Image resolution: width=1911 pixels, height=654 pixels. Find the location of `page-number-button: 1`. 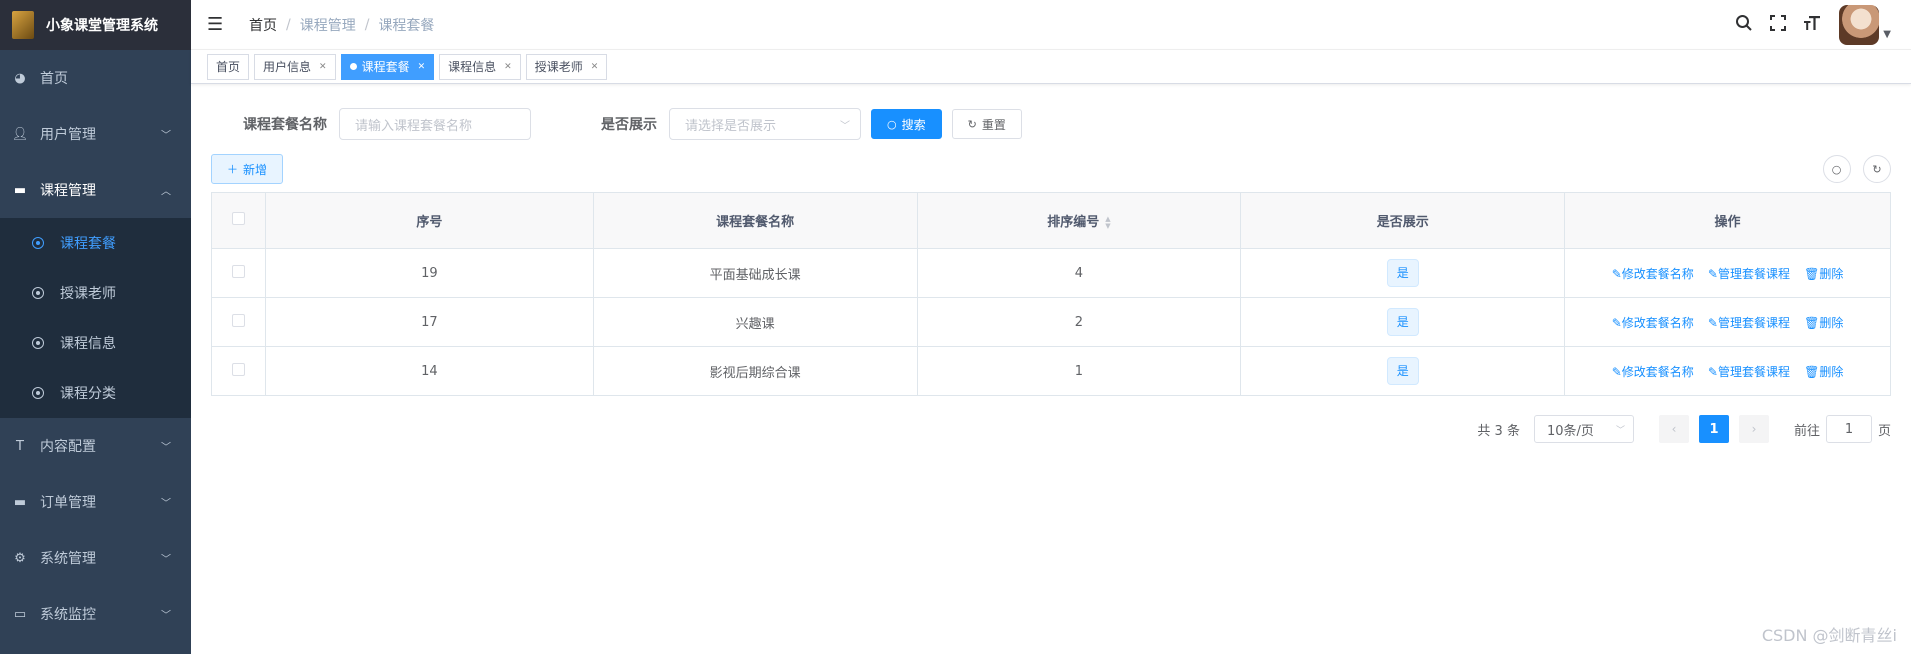

page-number-button: 1 is located at coordinates (1713, 429).